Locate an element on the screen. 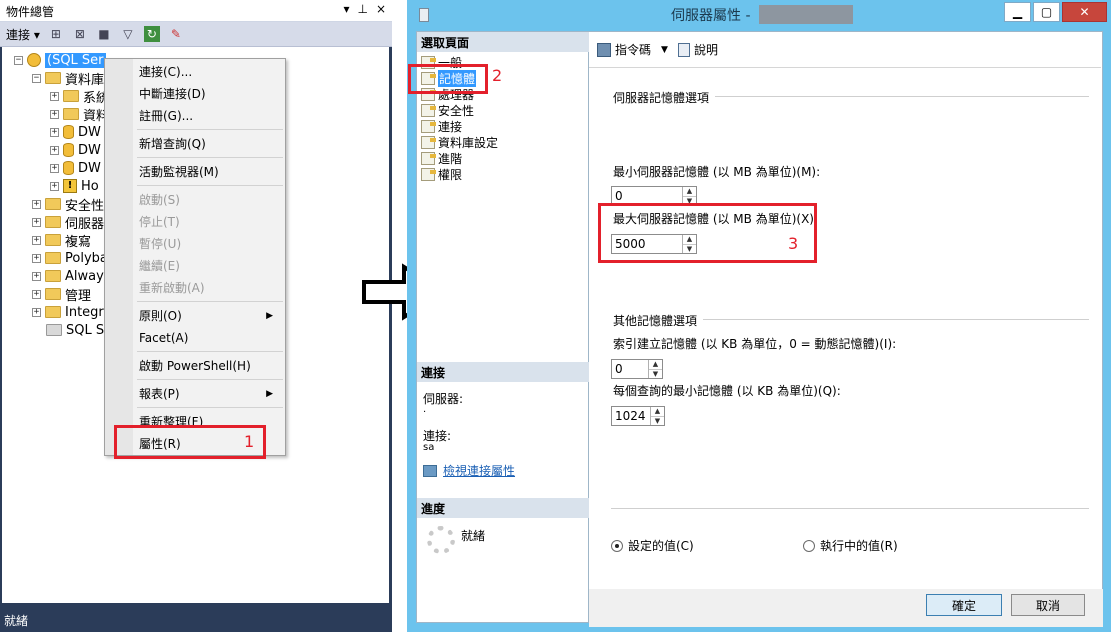 The width and height of the screenshot is (1111, 632). filter-icon: ▽ is located at coordinates (128, 34).